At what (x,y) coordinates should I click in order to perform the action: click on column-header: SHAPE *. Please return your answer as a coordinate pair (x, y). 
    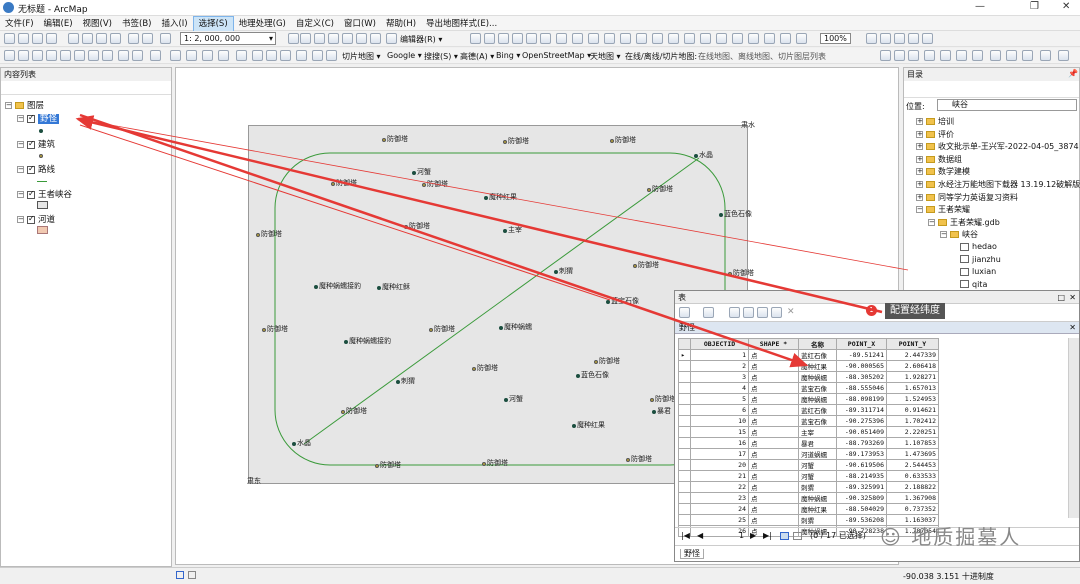
    Looking at the image, I should click on (773, 344).